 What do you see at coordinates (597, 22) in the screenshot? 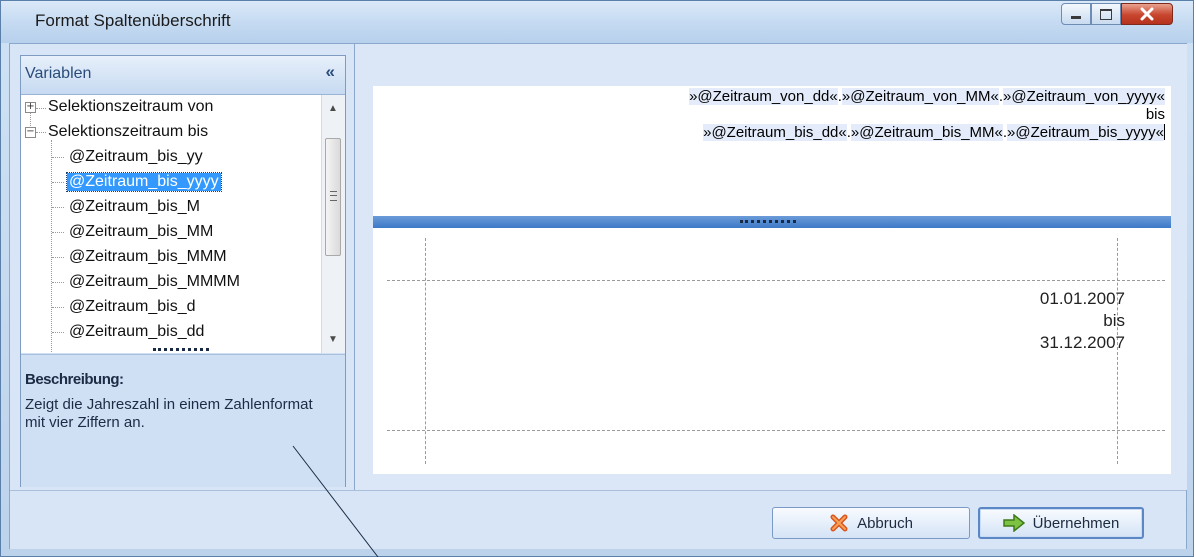
I see `title-bar: Format Spaltenüberschrift` at bounding box center [597, 22].